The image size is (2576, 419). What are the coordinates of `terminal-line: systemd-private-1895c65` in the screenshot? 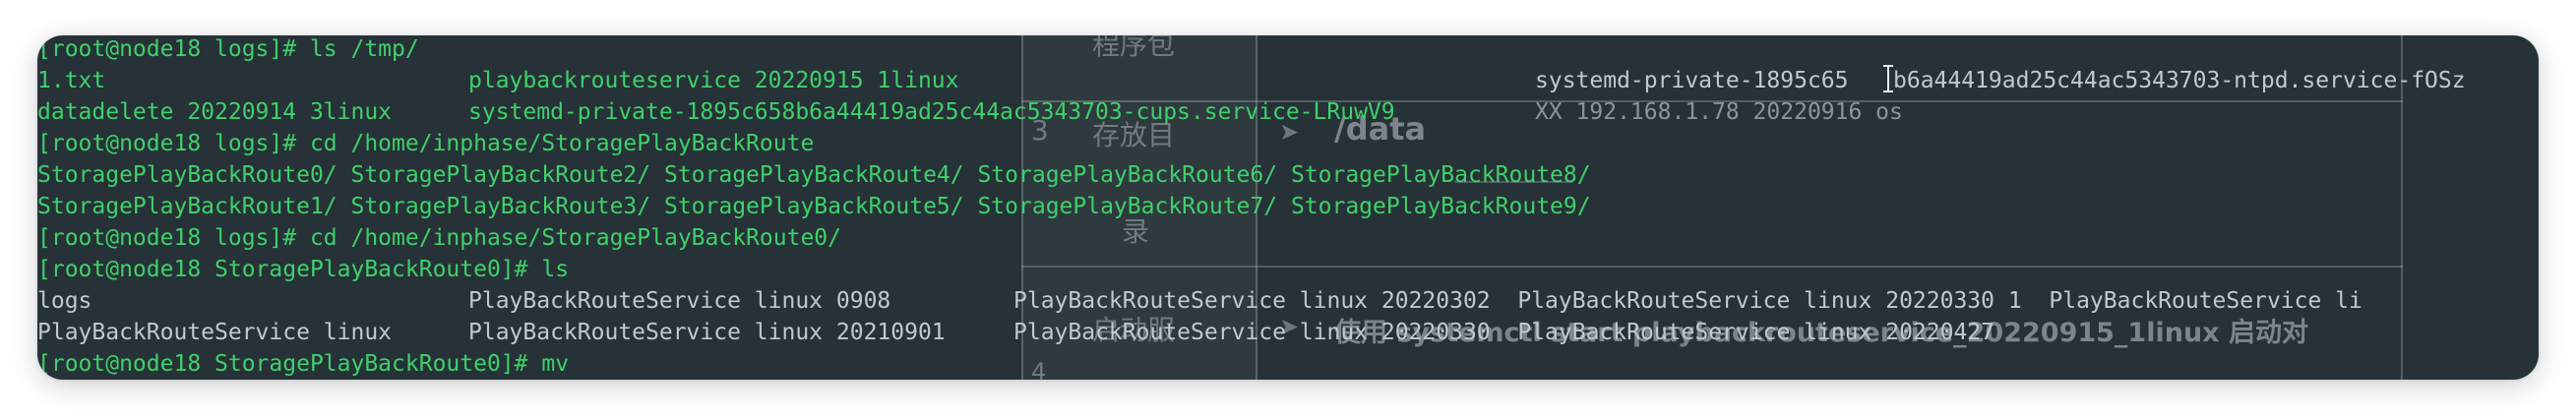 It's located at (1692, 80).